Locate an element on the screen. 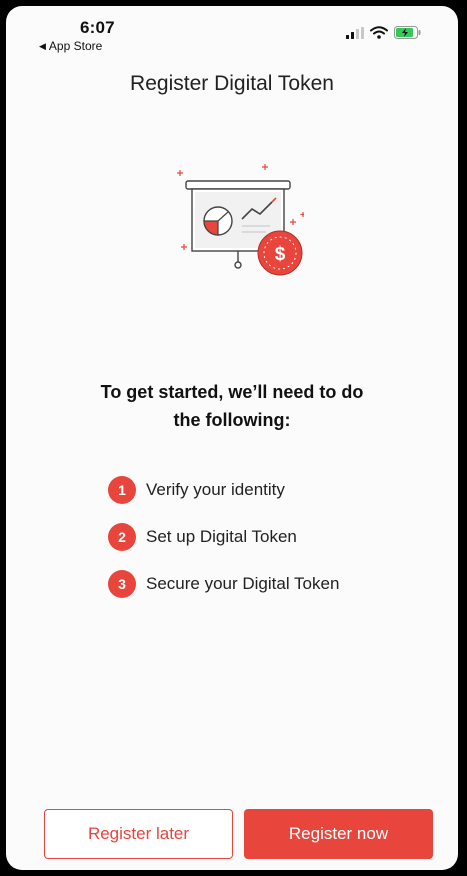  step-item: 2 Set up Digital Token is located at coordinates (223, 536).